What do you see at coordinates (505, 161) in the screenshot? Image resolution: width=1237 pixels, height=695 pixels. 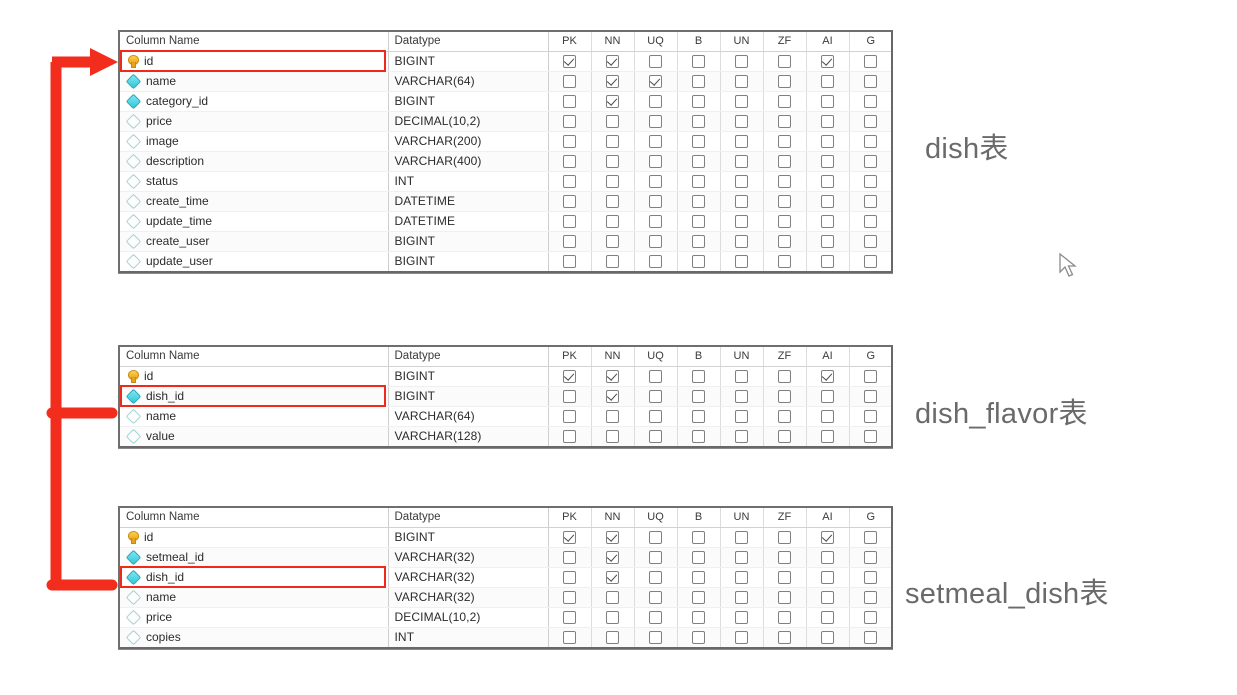 I see `table-row: description VARCHAR(400)` at bounding box center [505, 161].